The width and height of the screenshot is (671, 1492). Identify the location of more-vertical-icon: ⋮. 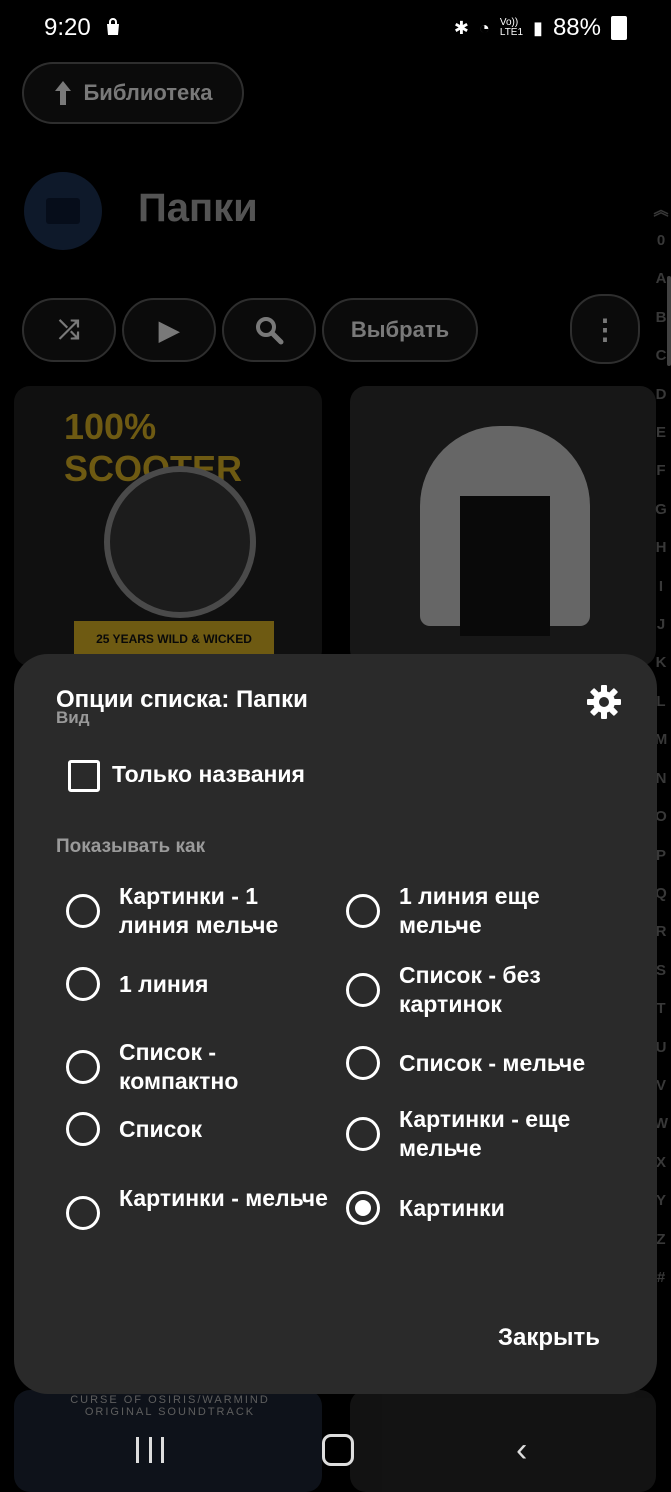
(605, 329).